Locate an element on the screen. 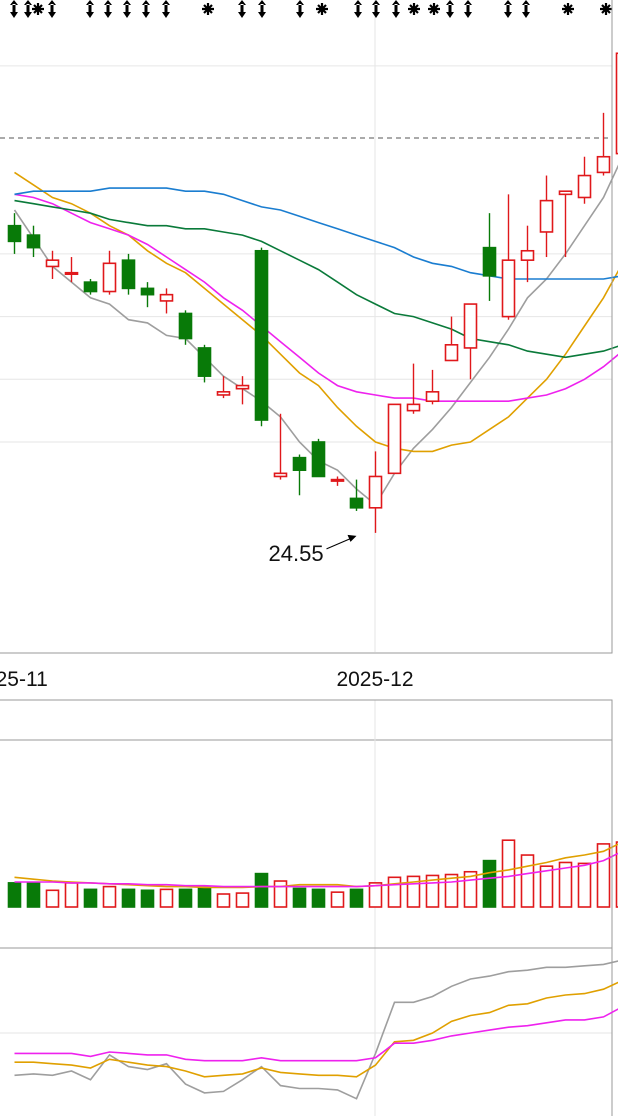 This screenshot has height=1116, width=618. x-tick-label-dec: 2025-12 is located at coordinates (374, 679).